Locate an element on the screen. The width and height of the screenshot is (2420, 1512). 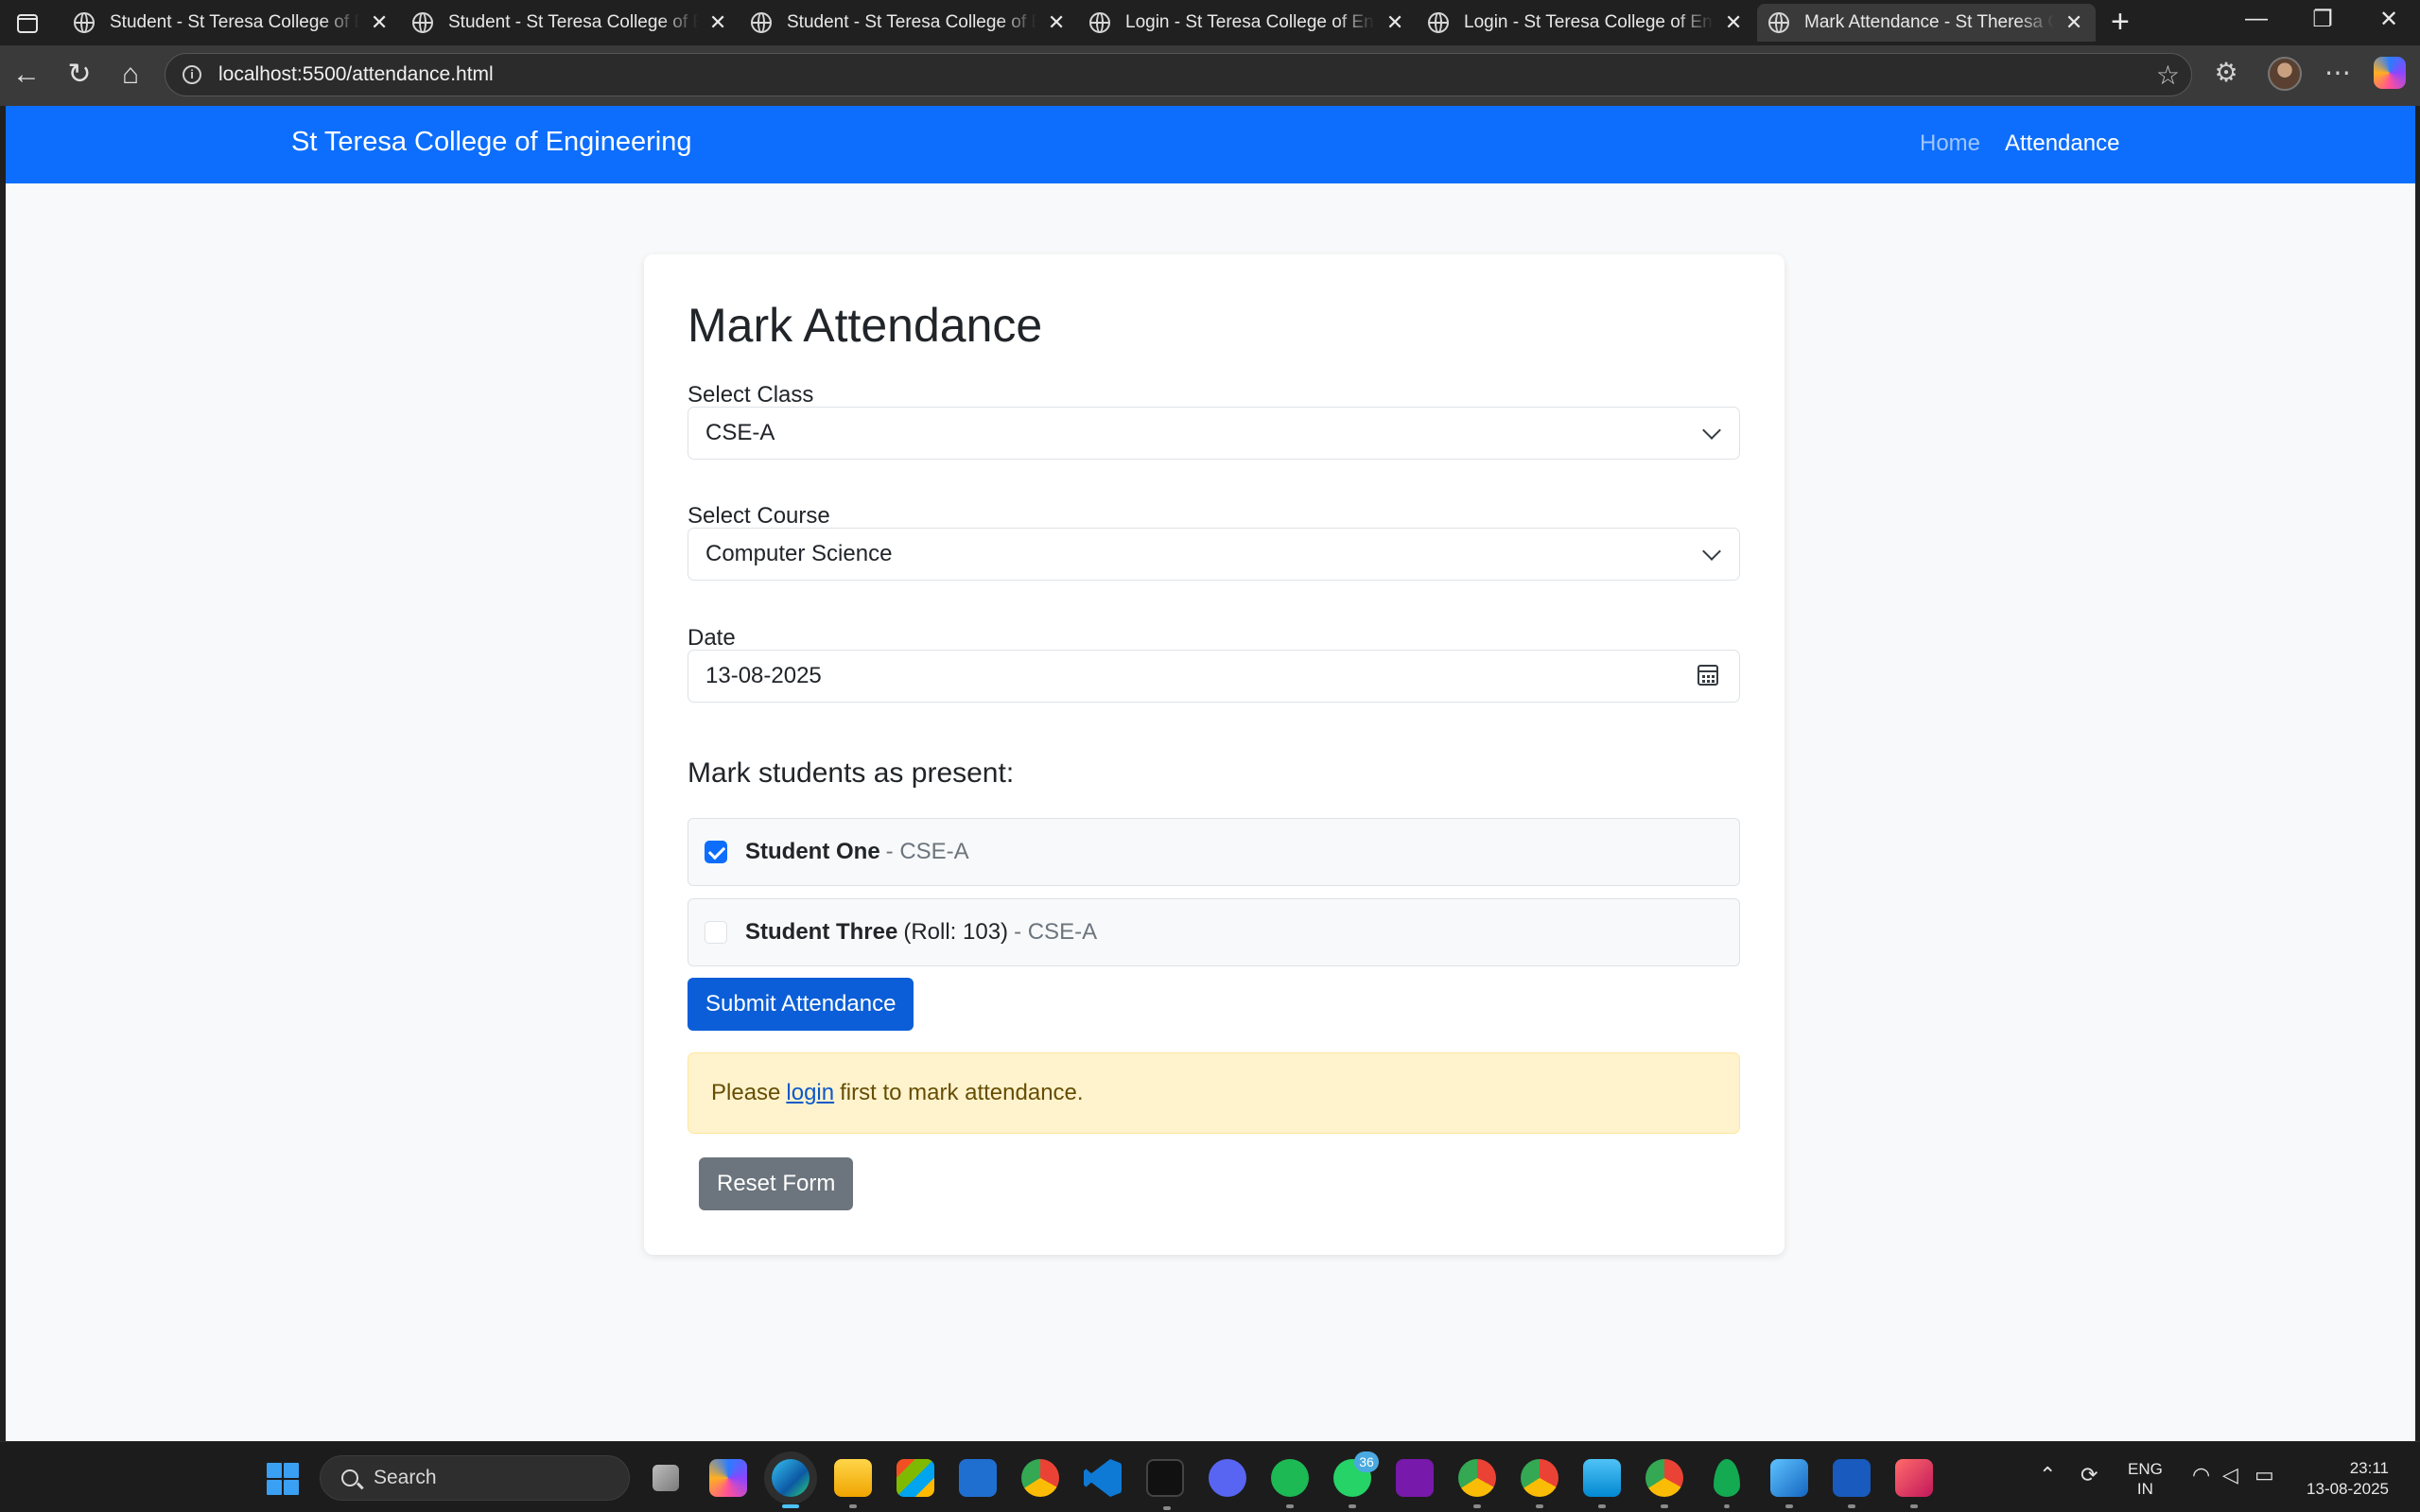
language-indicator: ENG IN is located at coordinates (2145, 1479).